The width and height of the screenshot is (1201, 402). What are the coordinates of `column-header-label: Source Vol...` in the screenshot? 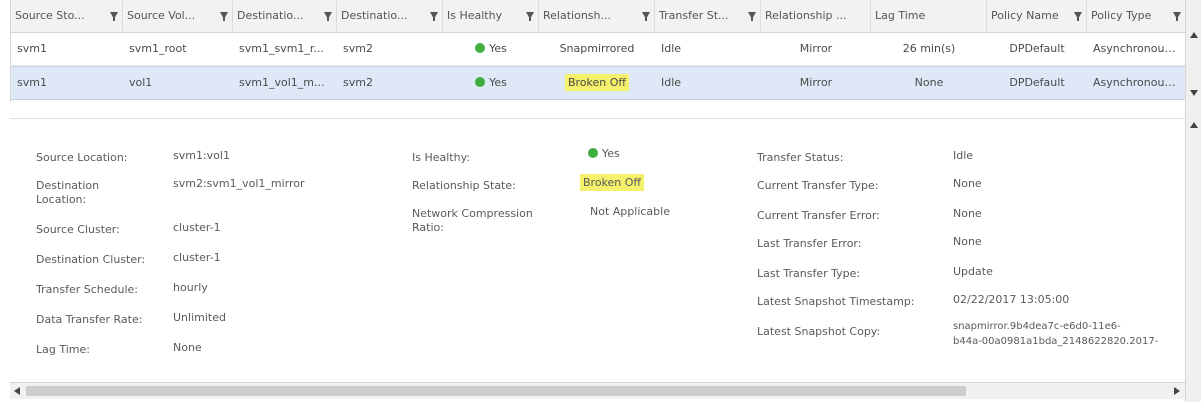 It's located at (161, 15).